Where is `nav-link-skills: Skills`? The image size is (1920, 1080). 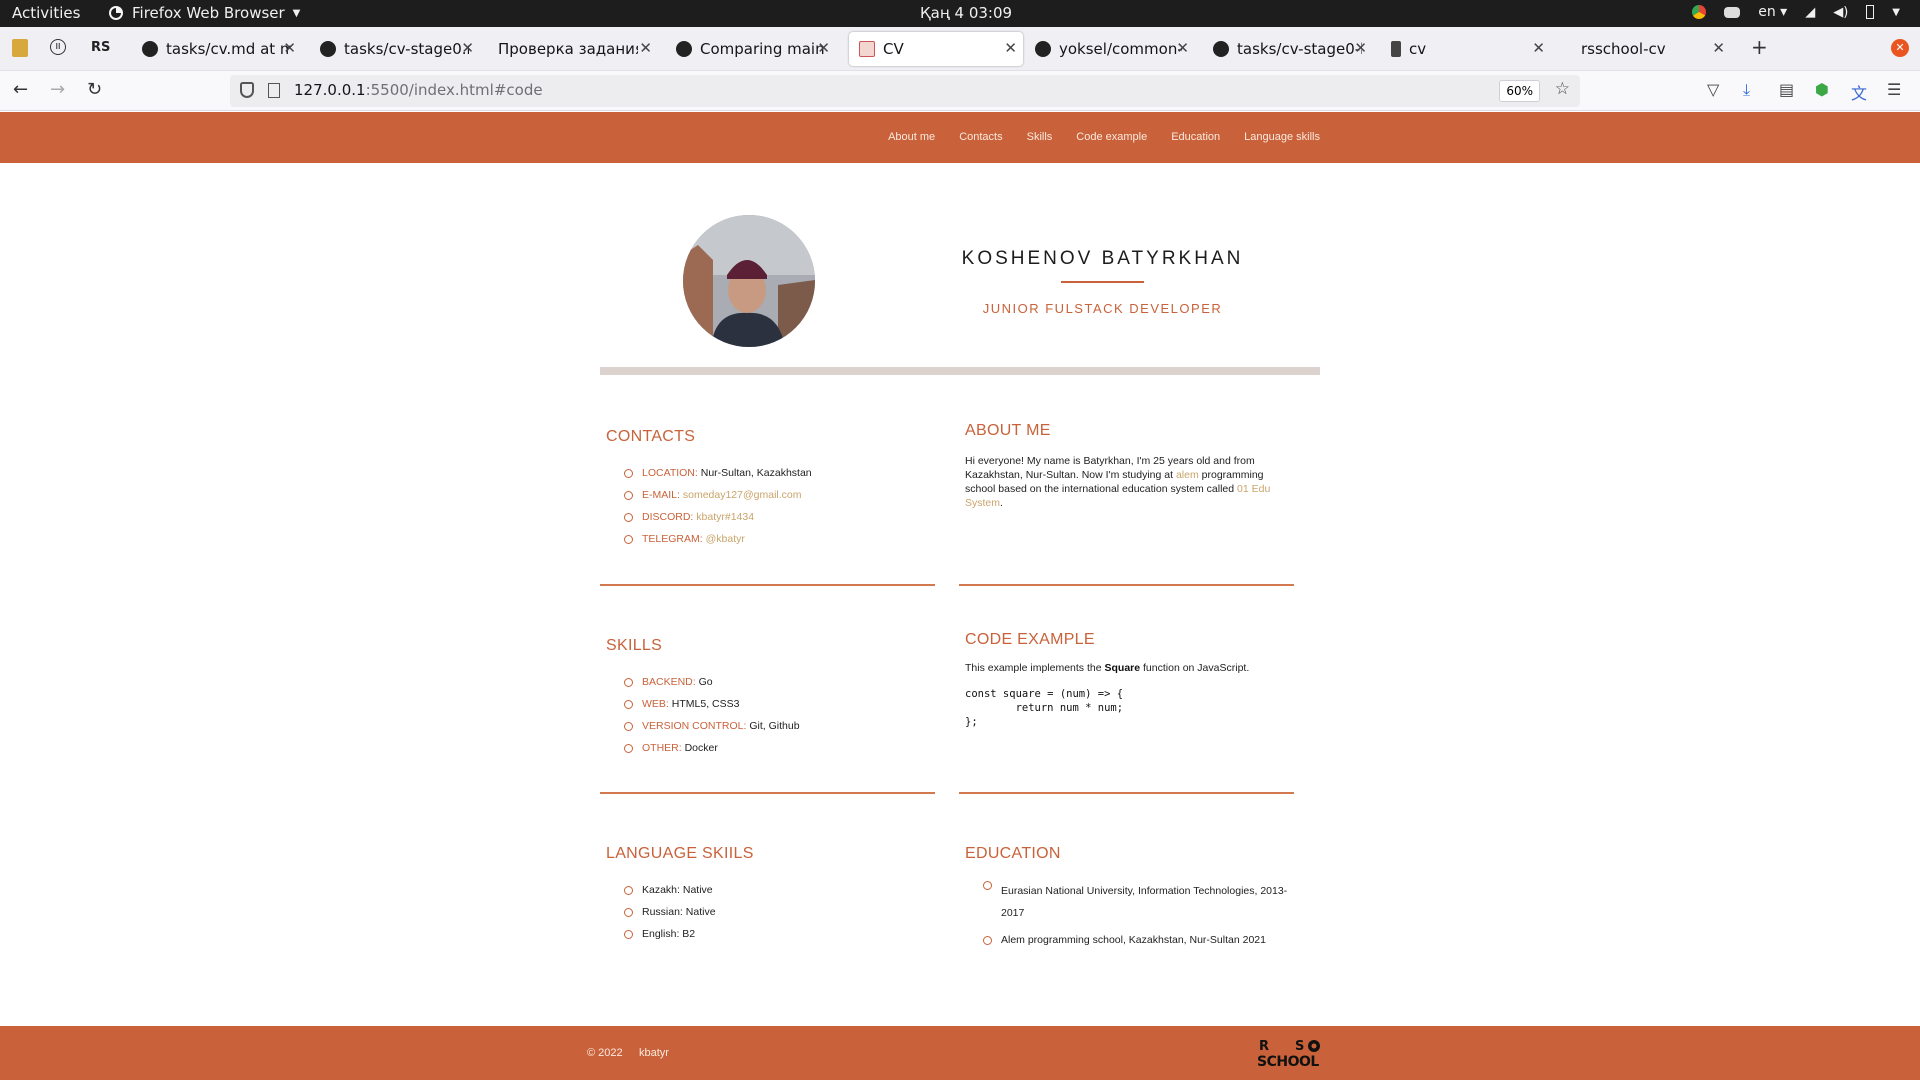
nav-link-skills: Skills is located at coordinates (1040, 137).